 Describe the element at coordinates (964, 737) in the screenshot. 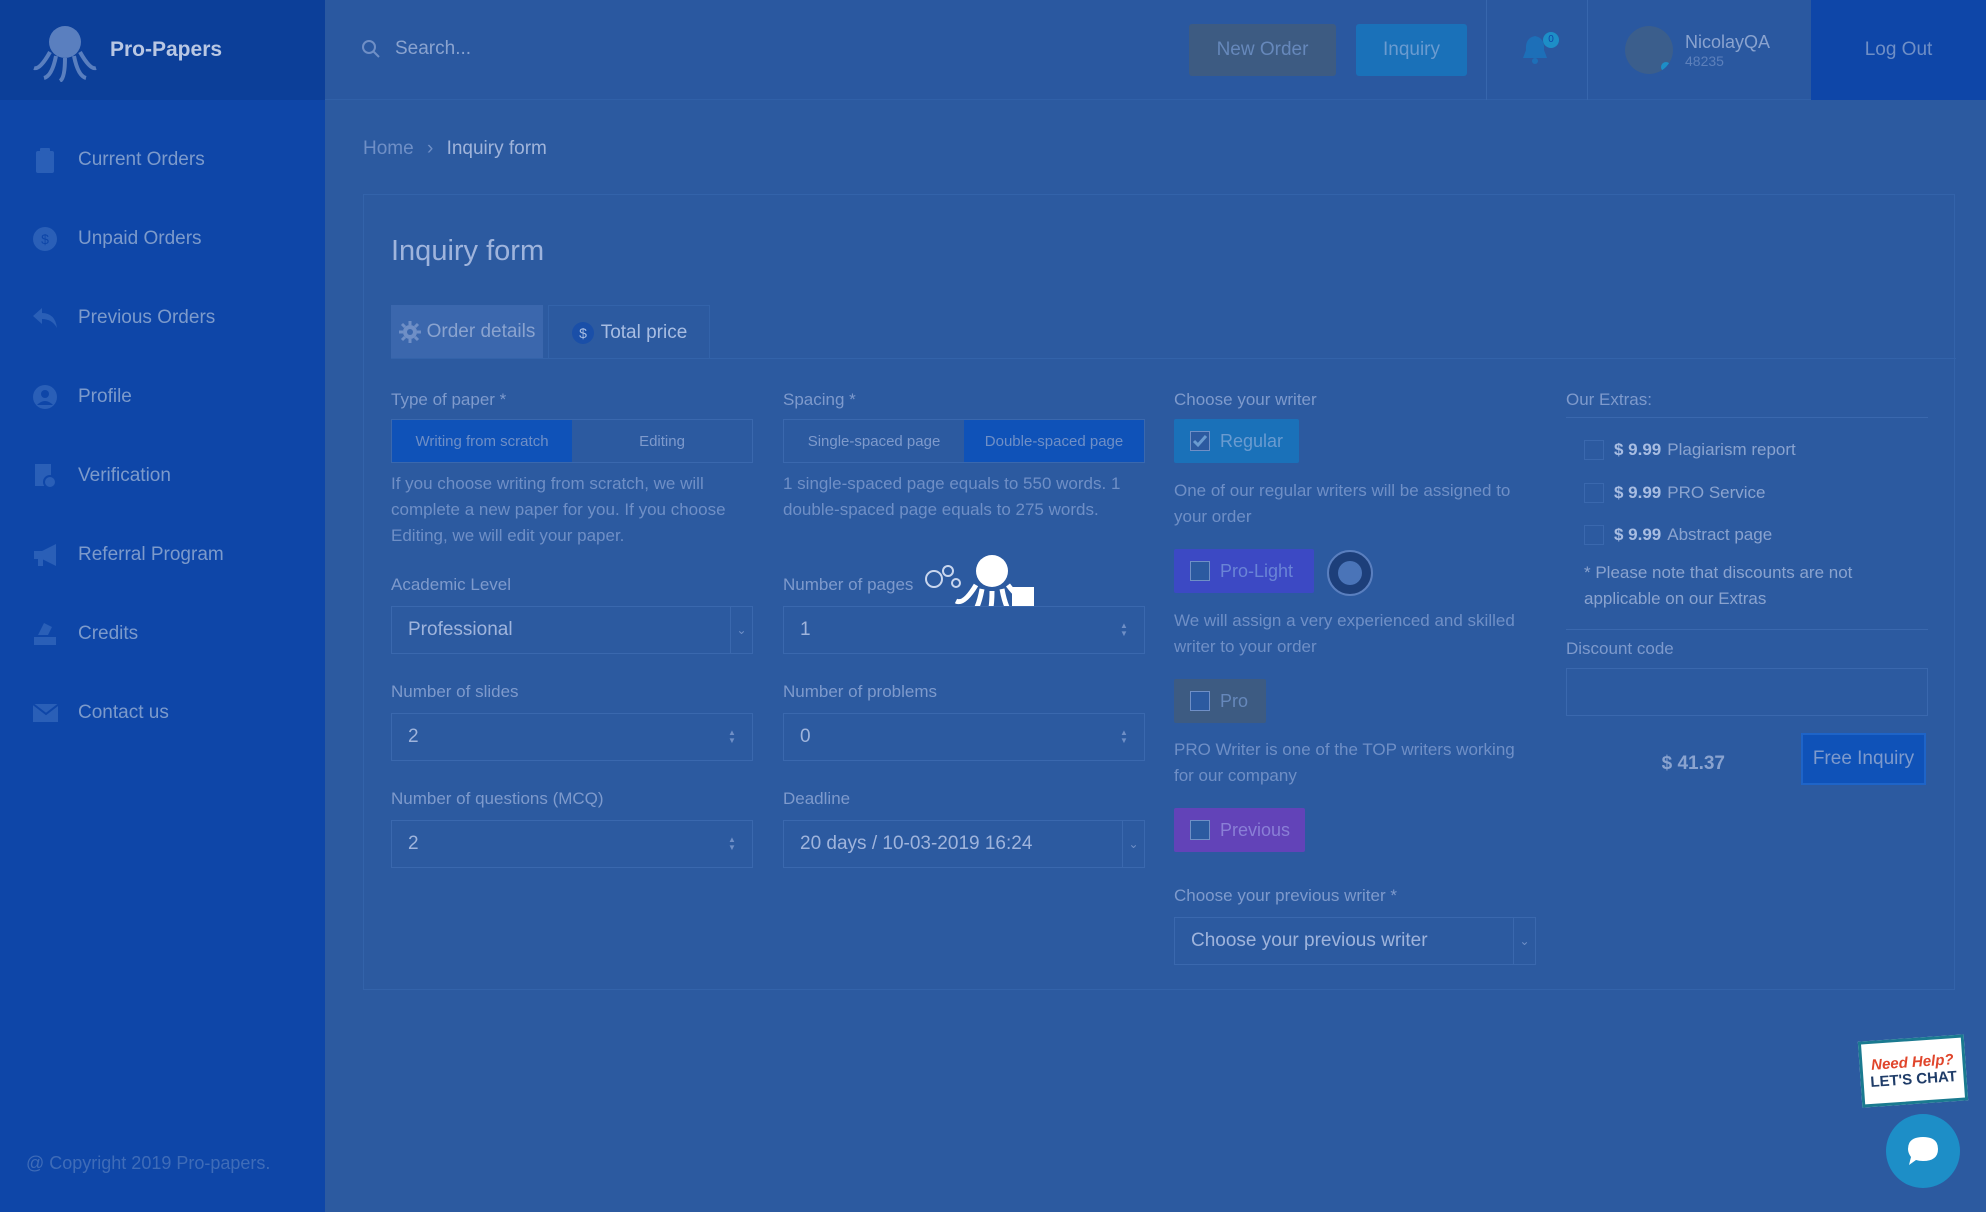

I see `number-of-problems-input: 0 ▲ ▼` at that location.